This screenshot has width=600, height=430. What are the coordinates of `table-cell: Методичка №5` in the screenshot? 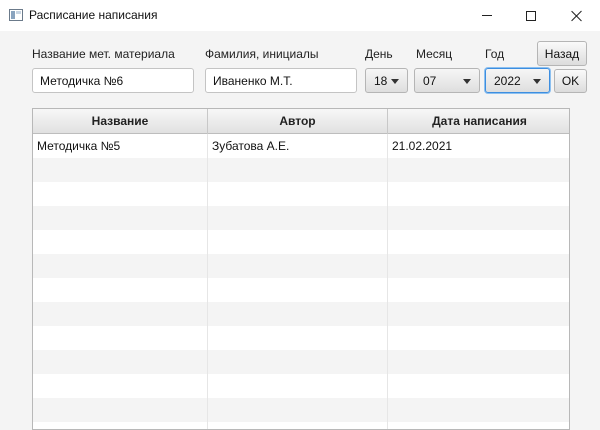 It's located at (120, 146).